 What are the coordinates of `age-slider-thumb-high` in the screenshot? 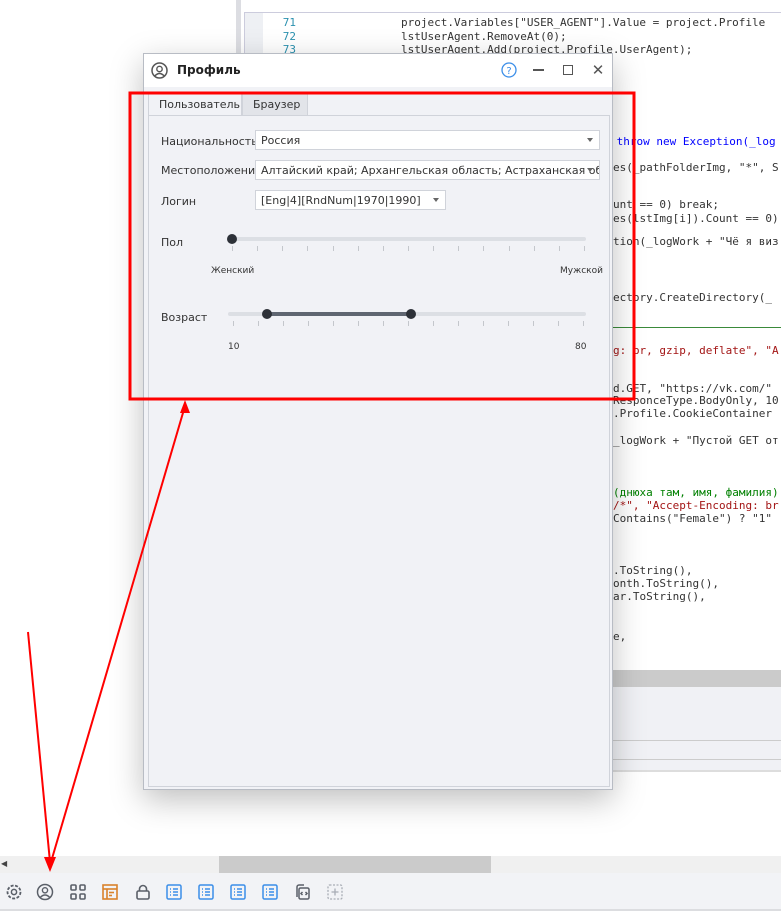 It's located at (410, 314).